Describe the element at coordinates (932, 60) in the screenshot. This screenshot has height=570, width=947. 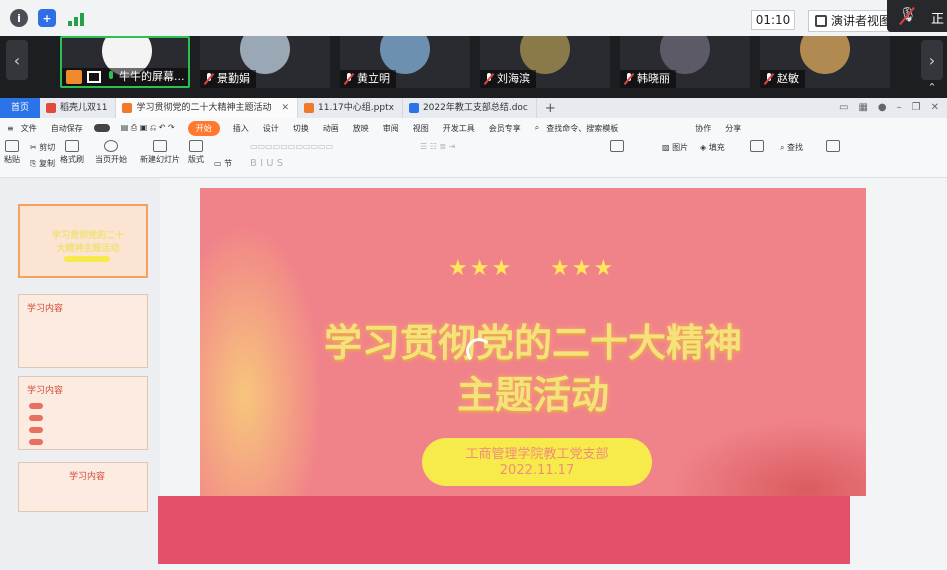
I see `strip-next-button: ›` at that location.